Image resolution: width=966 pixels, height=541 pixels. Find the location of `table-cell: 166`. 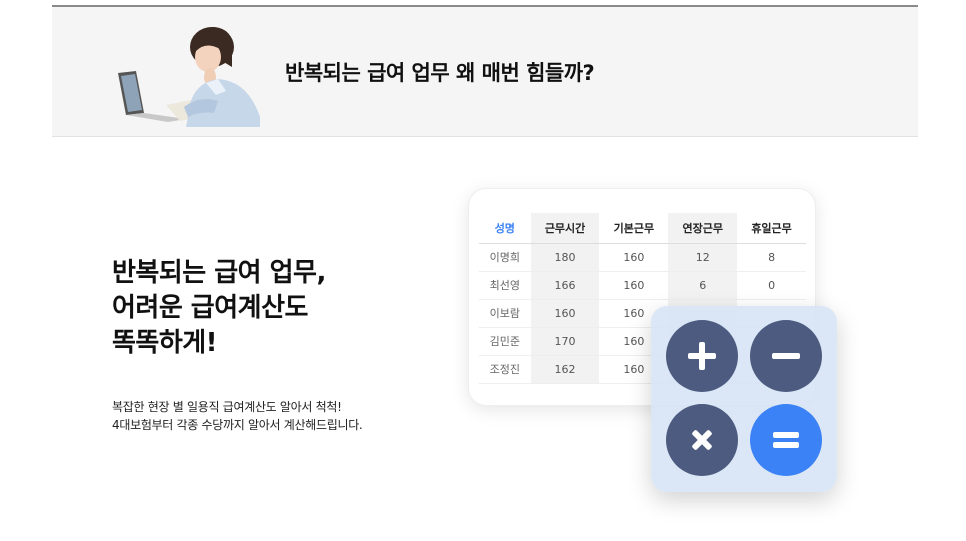

table-cell: 166 is located at coordinates (565, 285).